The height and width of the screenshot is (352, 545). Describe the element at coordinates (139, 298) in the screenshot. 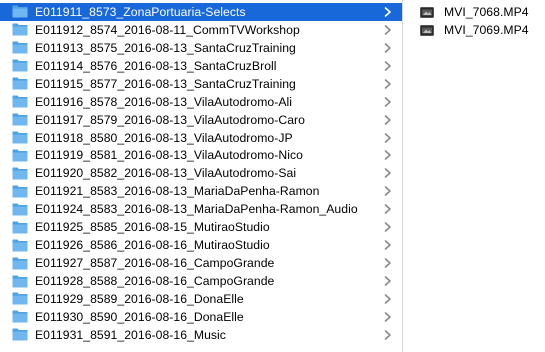

I see `folder-name: E011929_8589_2016-08-16_DonaElle` at that location.